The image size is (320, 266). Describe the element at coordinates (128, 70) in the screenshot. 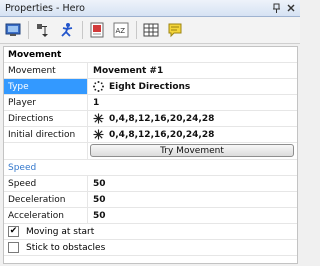

I see `property-value: Movement #1` at that location.